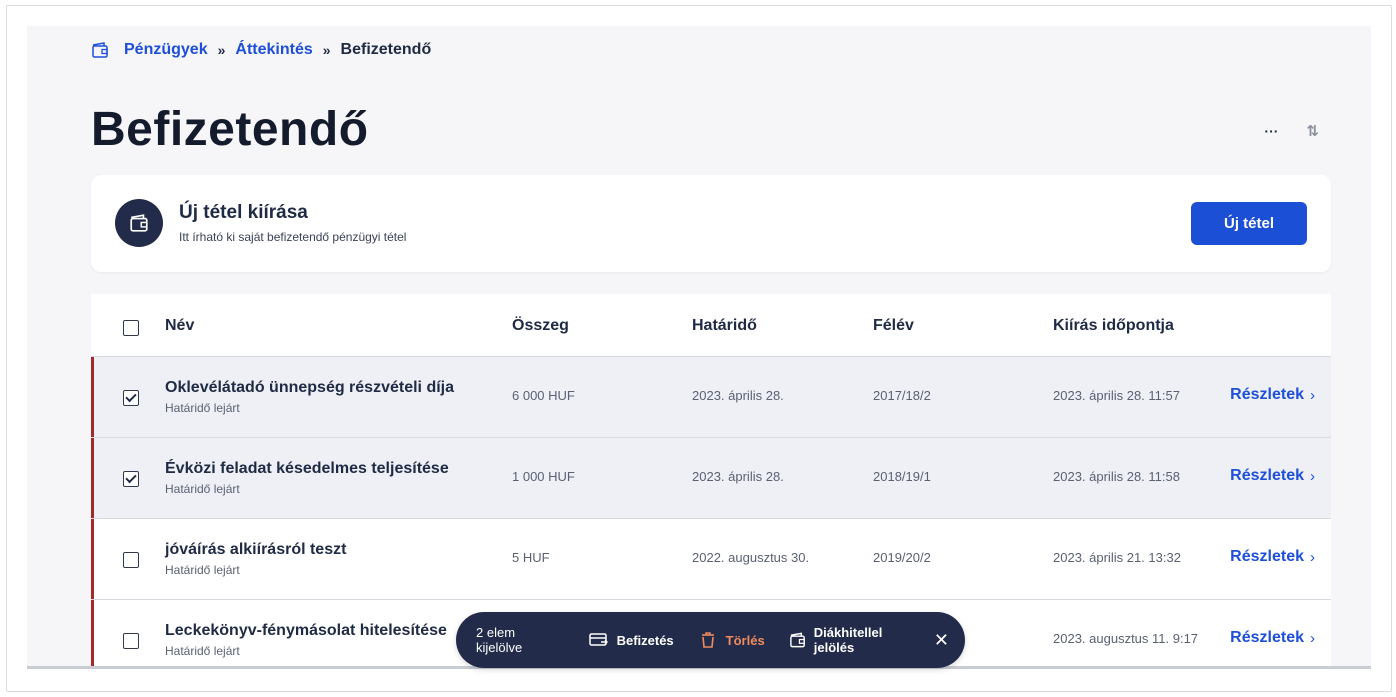 The image size is (1396, 697). I want to click on breadcrumb: Pénzügyek » Áttekintés » Befizetendő, so click(261, 50).